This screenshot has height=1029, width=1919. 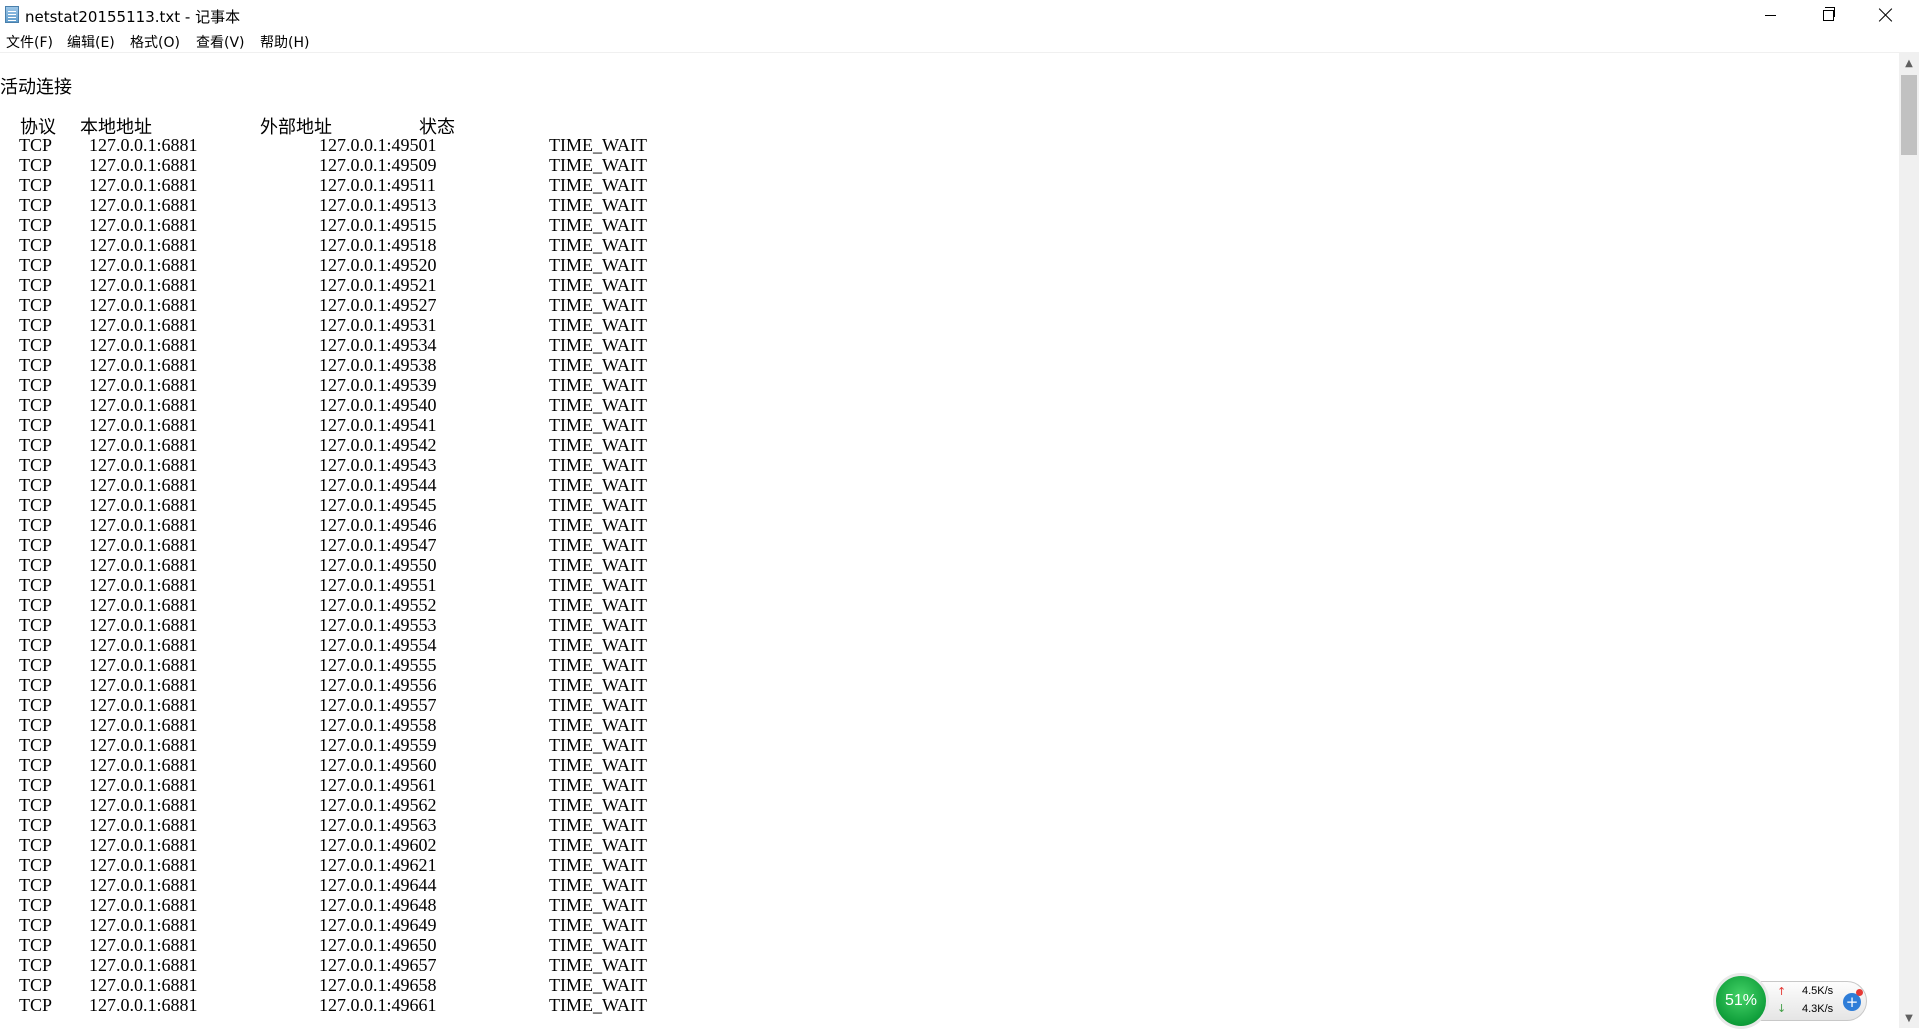 I want to click on foreign-address-cell: 127.0.0.1:49657, so click(x=378, y=965).